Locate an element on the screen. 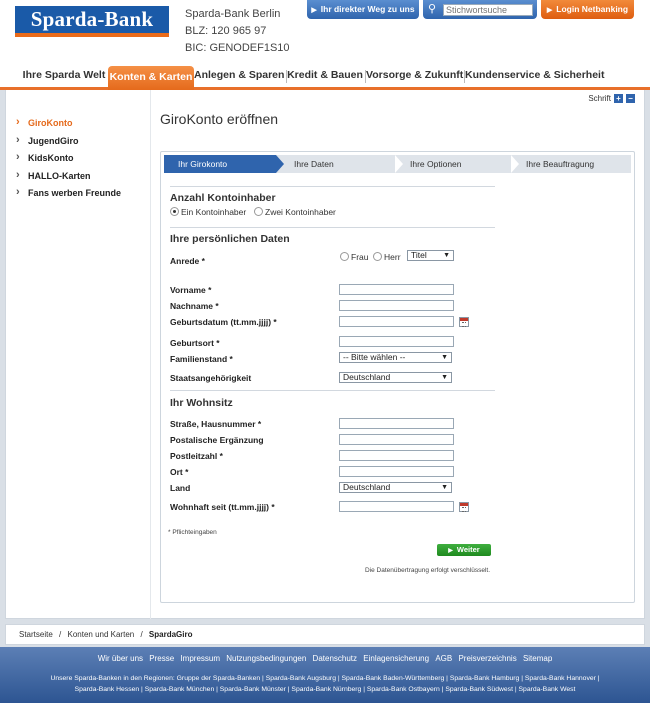 The height and width of the screenshot is (703, 650). required-note: * Pflichteingaben is located at coordinates (192, 532).